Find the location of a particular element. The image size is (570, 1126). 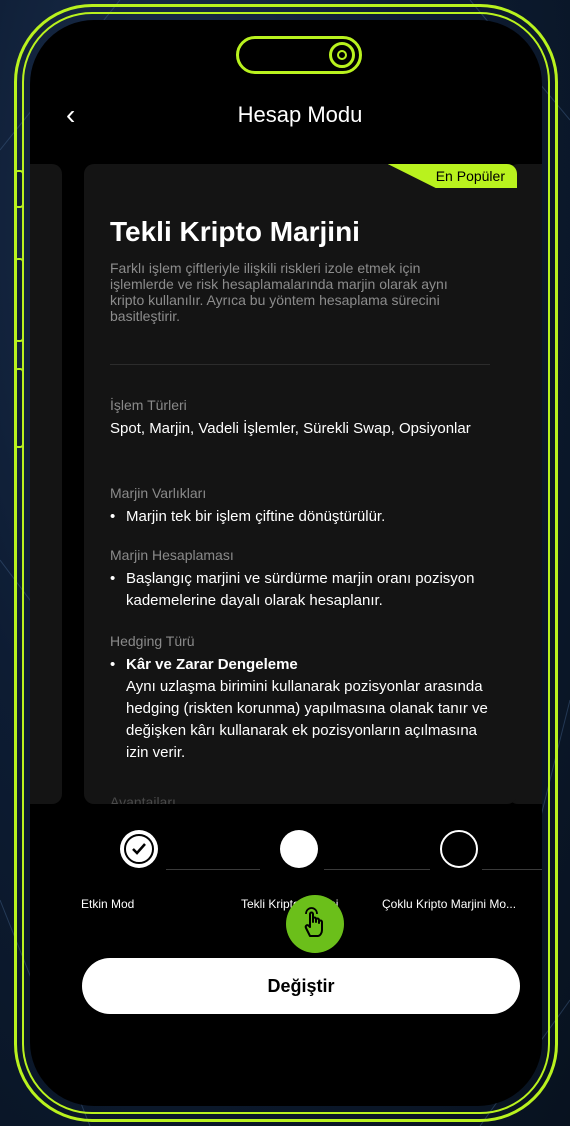

hedging-label: Hedging Türü is located at coordinates (152, 641).